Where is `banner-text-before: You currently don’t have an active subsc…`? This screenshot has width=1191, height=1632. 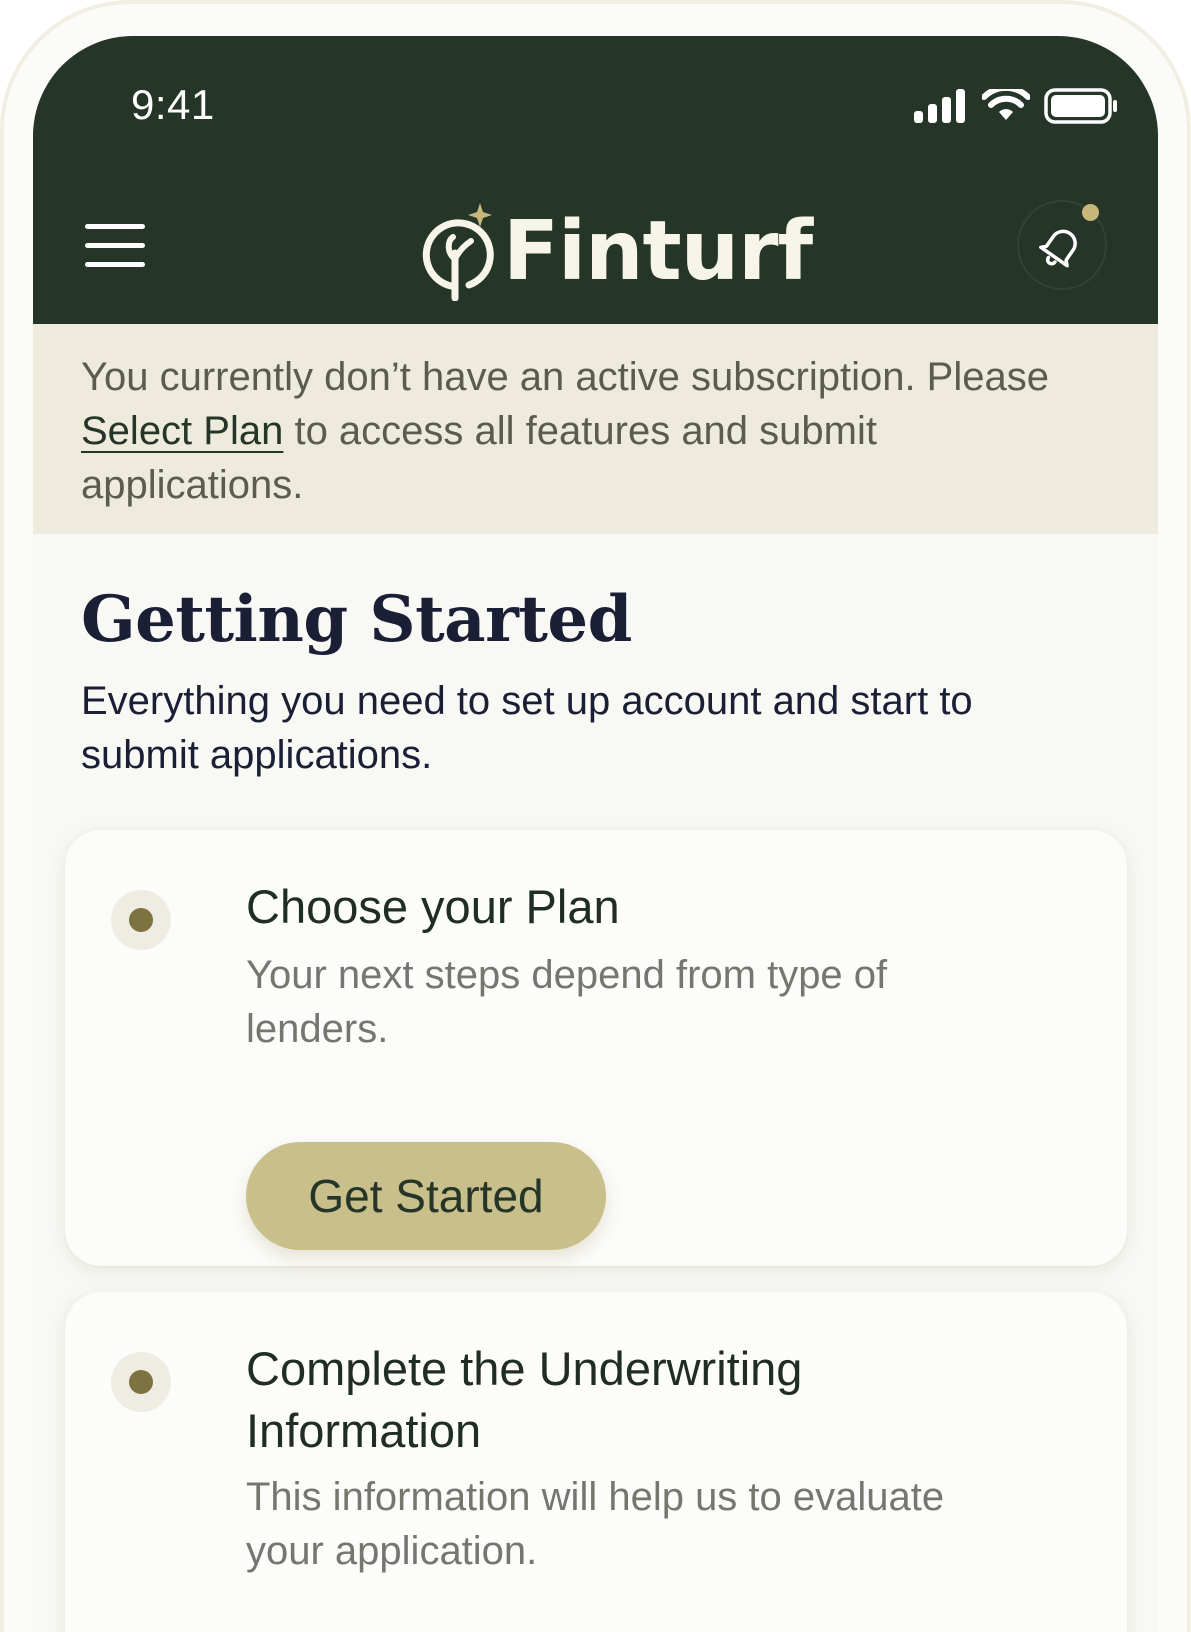
banner-text-before: You currently don’t have an active subsc… is located at coordinates (565, 377).